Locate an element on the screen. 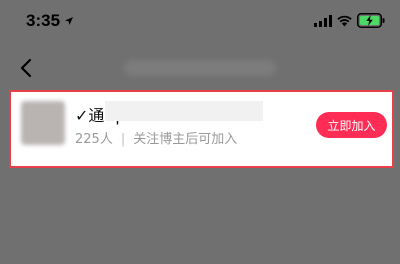 This screenshot has height=264, width=400. status-time: 3:35 is located at coordinates (43, 20).